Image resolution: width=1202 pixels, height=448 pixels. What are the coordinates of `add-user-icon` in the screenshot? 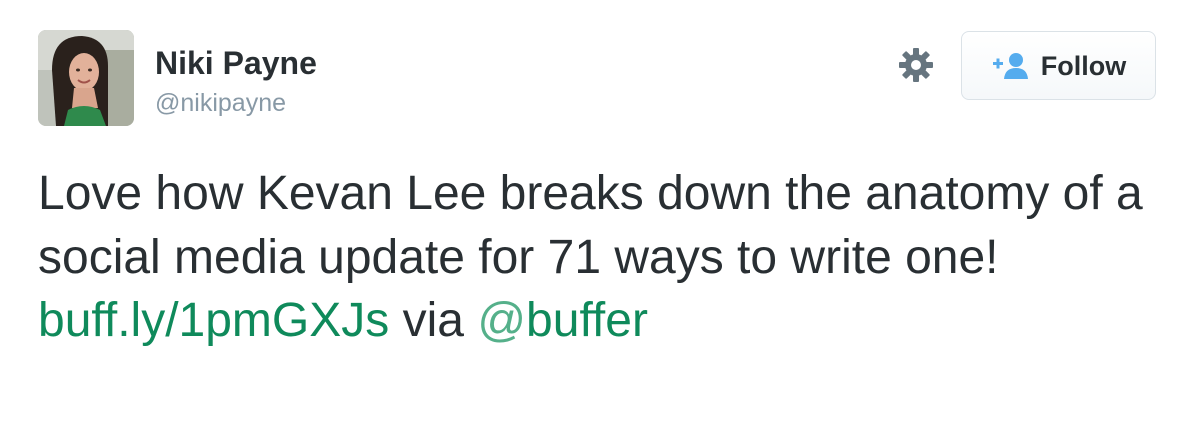 It's located at (1010, 65).